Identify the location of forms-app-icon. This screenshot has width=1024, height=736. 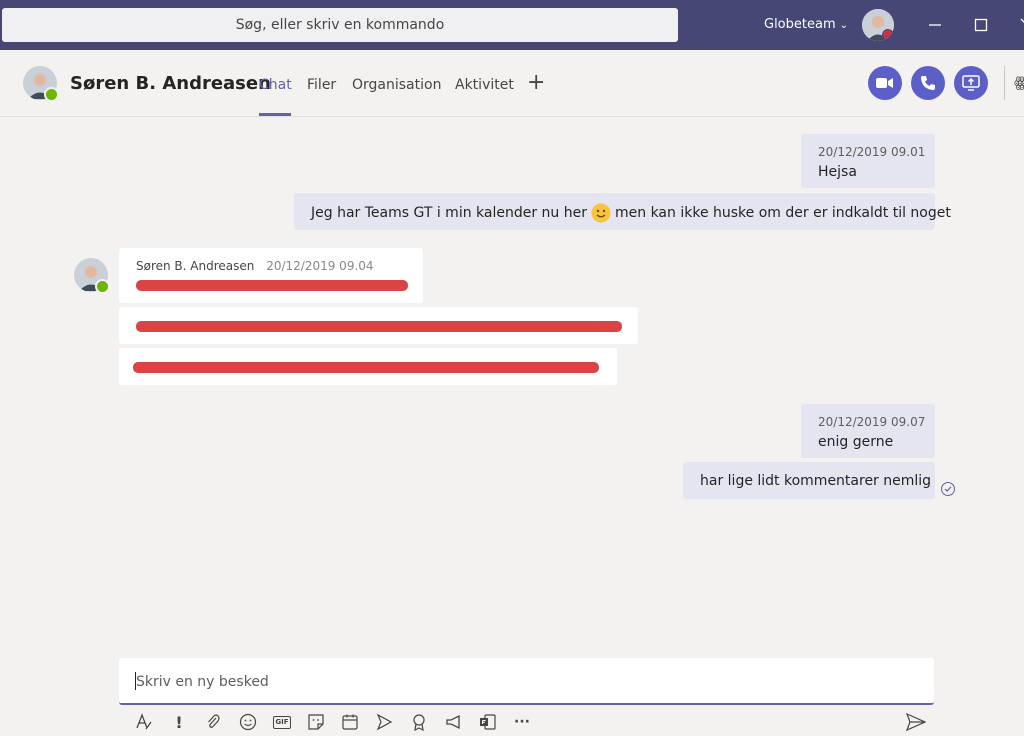
(488, 722).